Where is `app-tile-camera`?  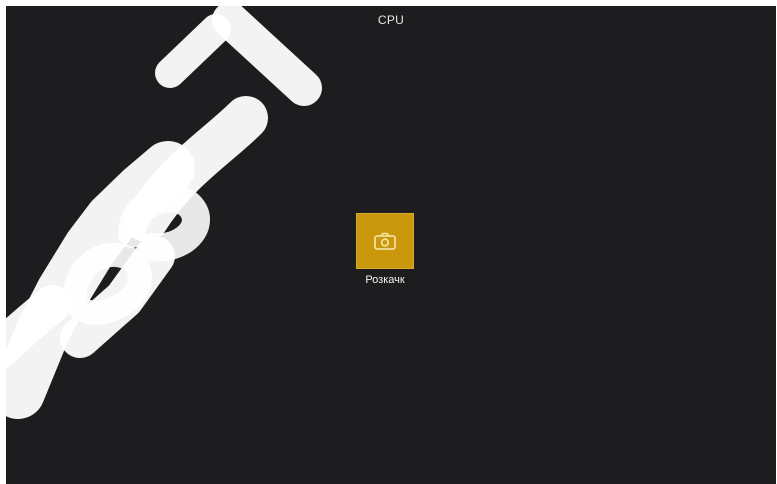 app-tile-camera is located at coordinates (385, 241).